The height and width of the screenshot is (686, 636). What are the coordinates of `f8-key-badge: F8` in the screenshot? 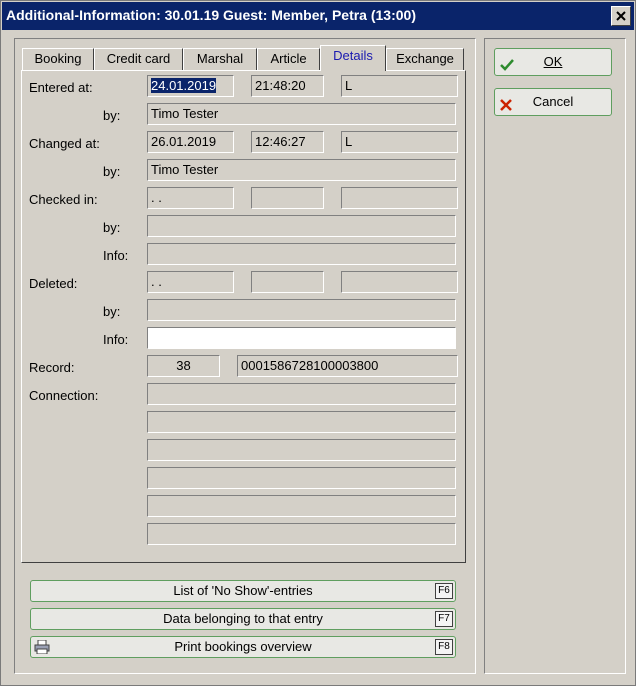 It's located at (444, 647).